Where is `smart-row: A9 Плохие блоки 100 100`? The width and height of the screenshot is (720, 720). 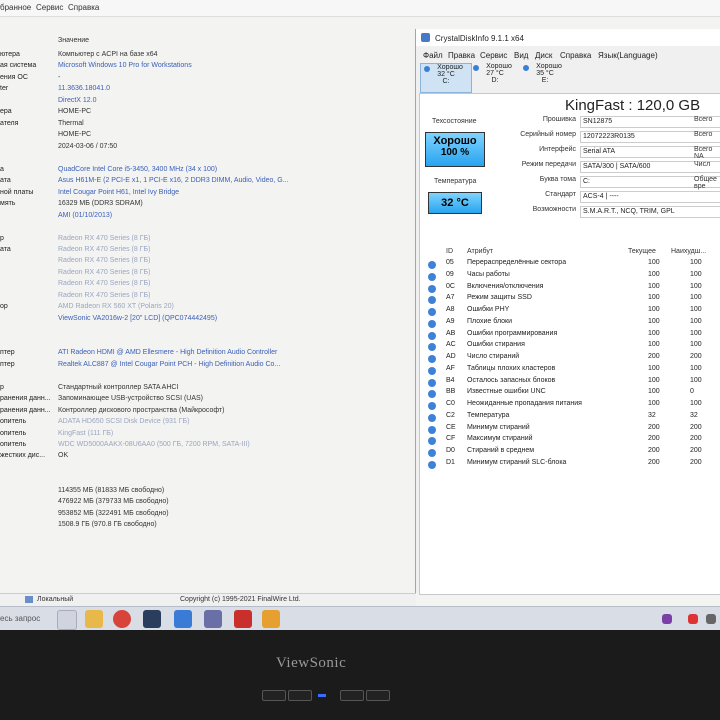 smart-row: A9 Плохие блоки 100 100 is located at coordinates (573, 324).